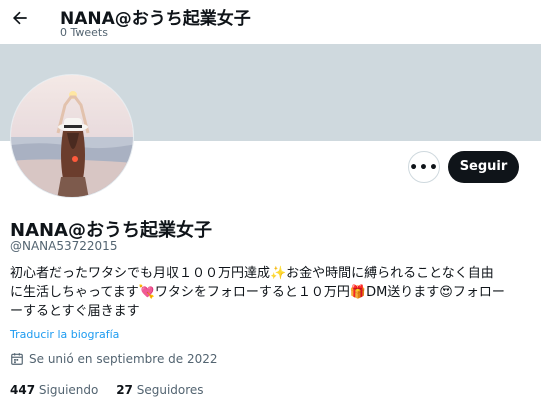 The image size is (541, 411). Describe the element at coordinates (23, 390) in the screenshot. I see `following-count: 447` at that location.